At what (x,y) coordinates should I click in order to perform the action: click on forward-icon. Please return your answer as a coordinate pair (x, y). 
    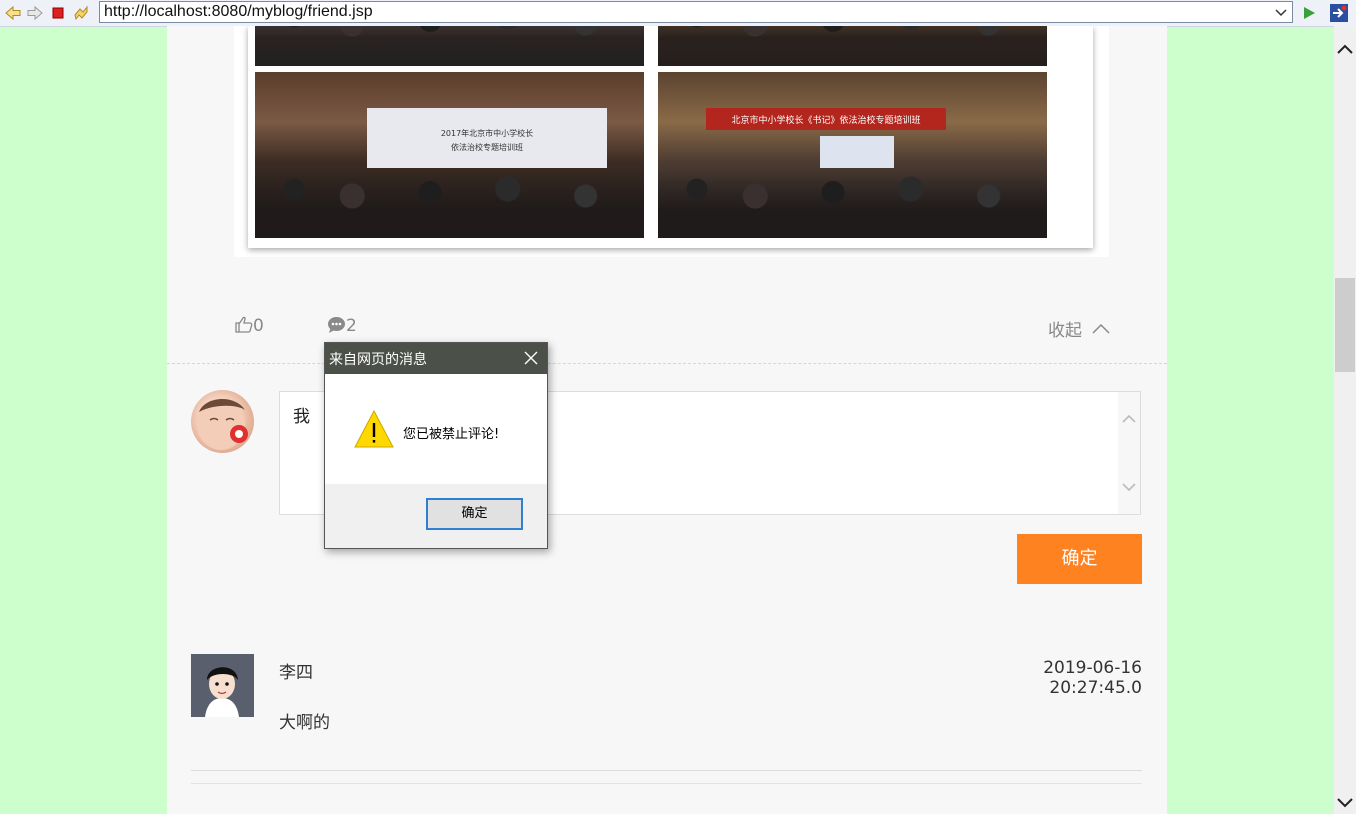
    Looking at the image, I should click on (35, 13).